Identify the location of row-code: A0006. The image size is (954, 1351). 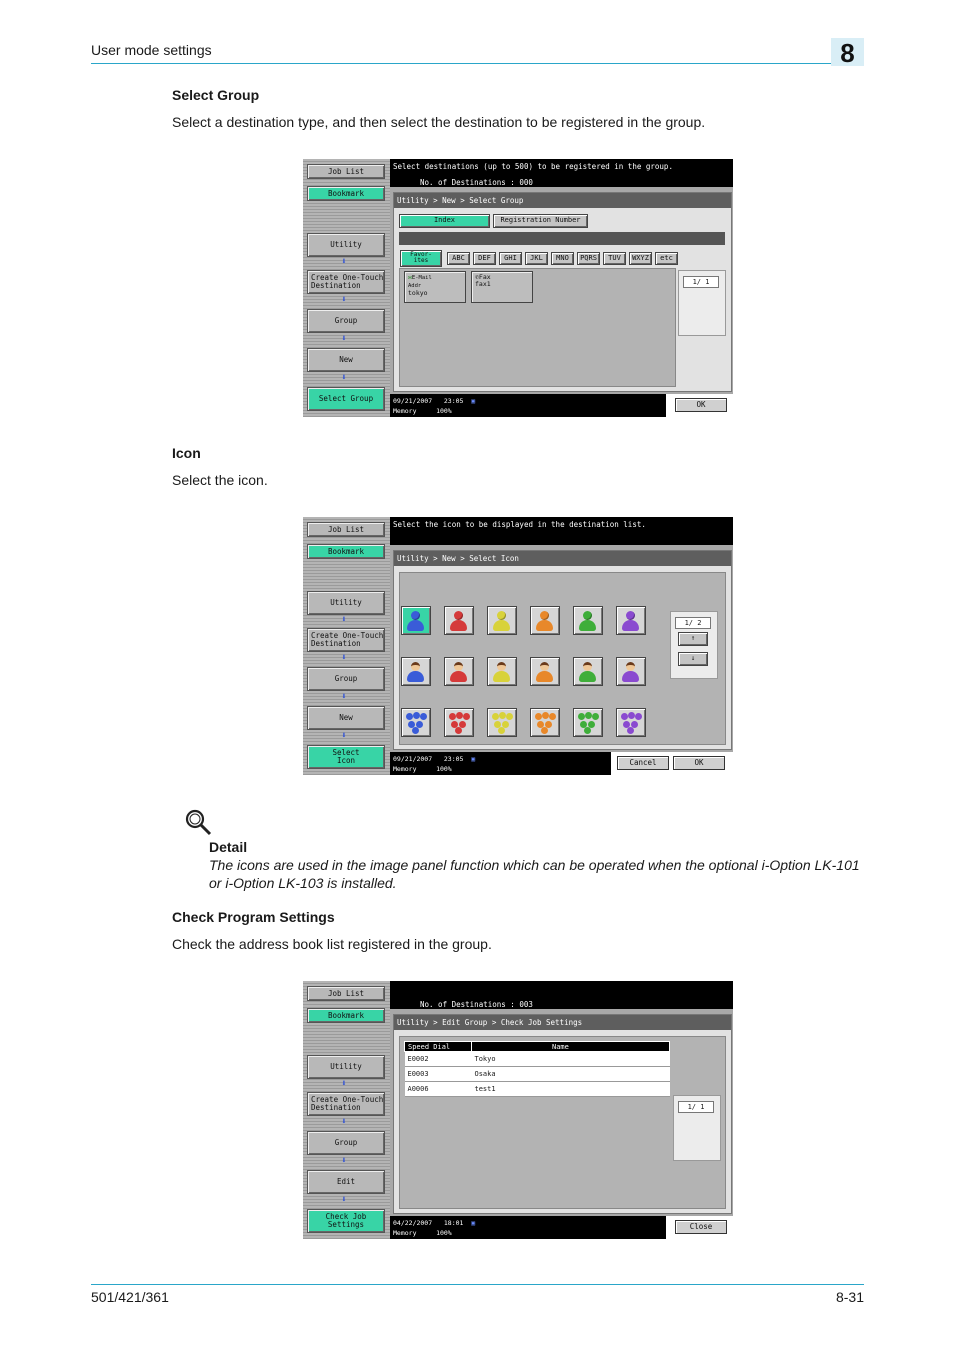
(438, 1089).